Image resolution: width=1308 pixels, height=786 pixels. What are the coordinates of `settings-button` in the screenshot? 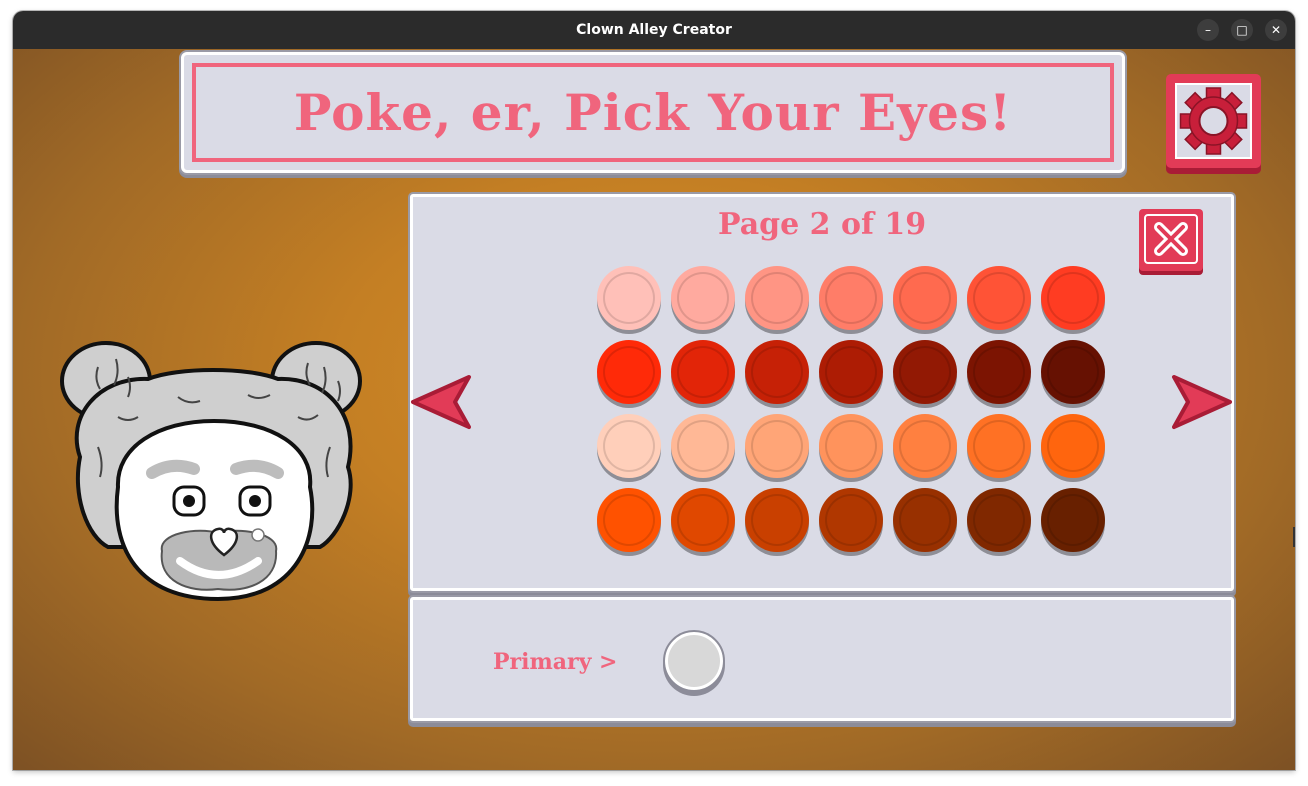 It's located at (1213, 121).